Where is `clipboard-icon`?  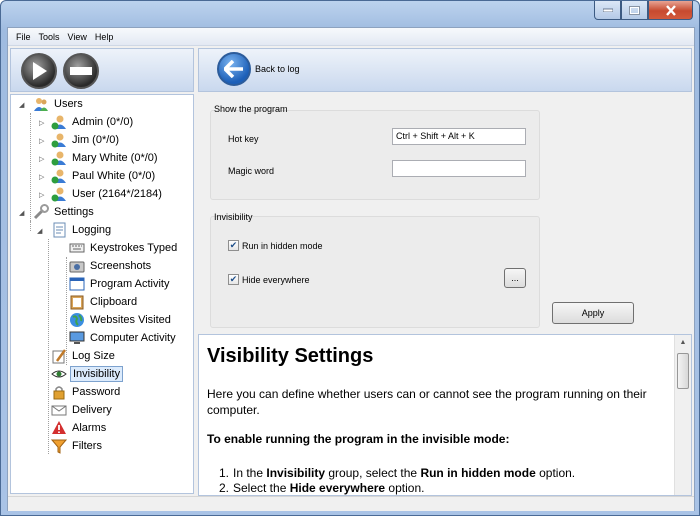 clipboard-icon is located at coordinates (77, 302).